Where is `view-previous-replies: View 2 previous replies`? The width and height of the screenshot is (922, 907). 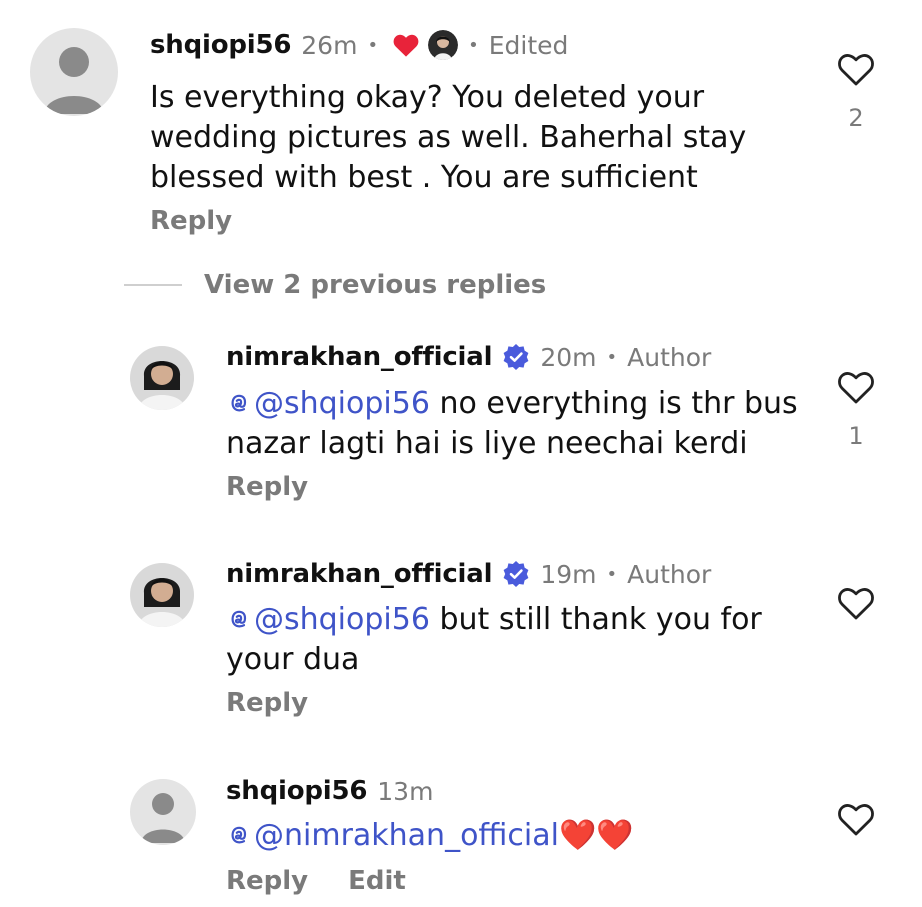
view-previous-replies: View 2 previous replies is located at coordinates (335, 285).